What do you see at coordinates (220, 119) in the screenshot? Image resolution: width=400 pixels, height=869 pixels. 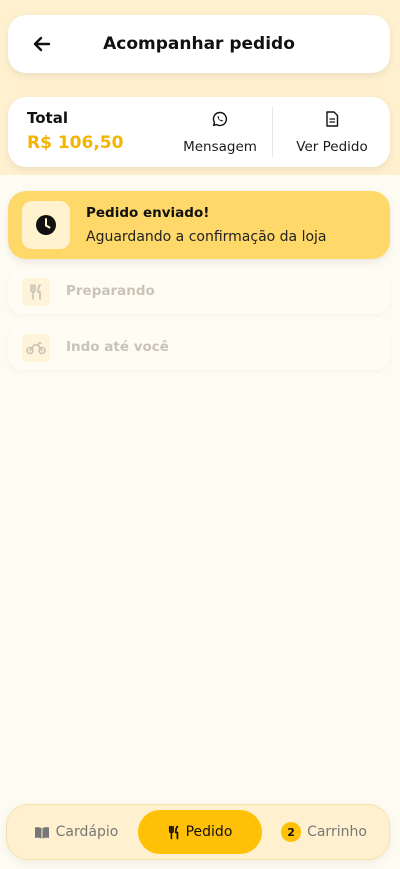 I see `whatsapp-icon` at bounding box center [220, 119].